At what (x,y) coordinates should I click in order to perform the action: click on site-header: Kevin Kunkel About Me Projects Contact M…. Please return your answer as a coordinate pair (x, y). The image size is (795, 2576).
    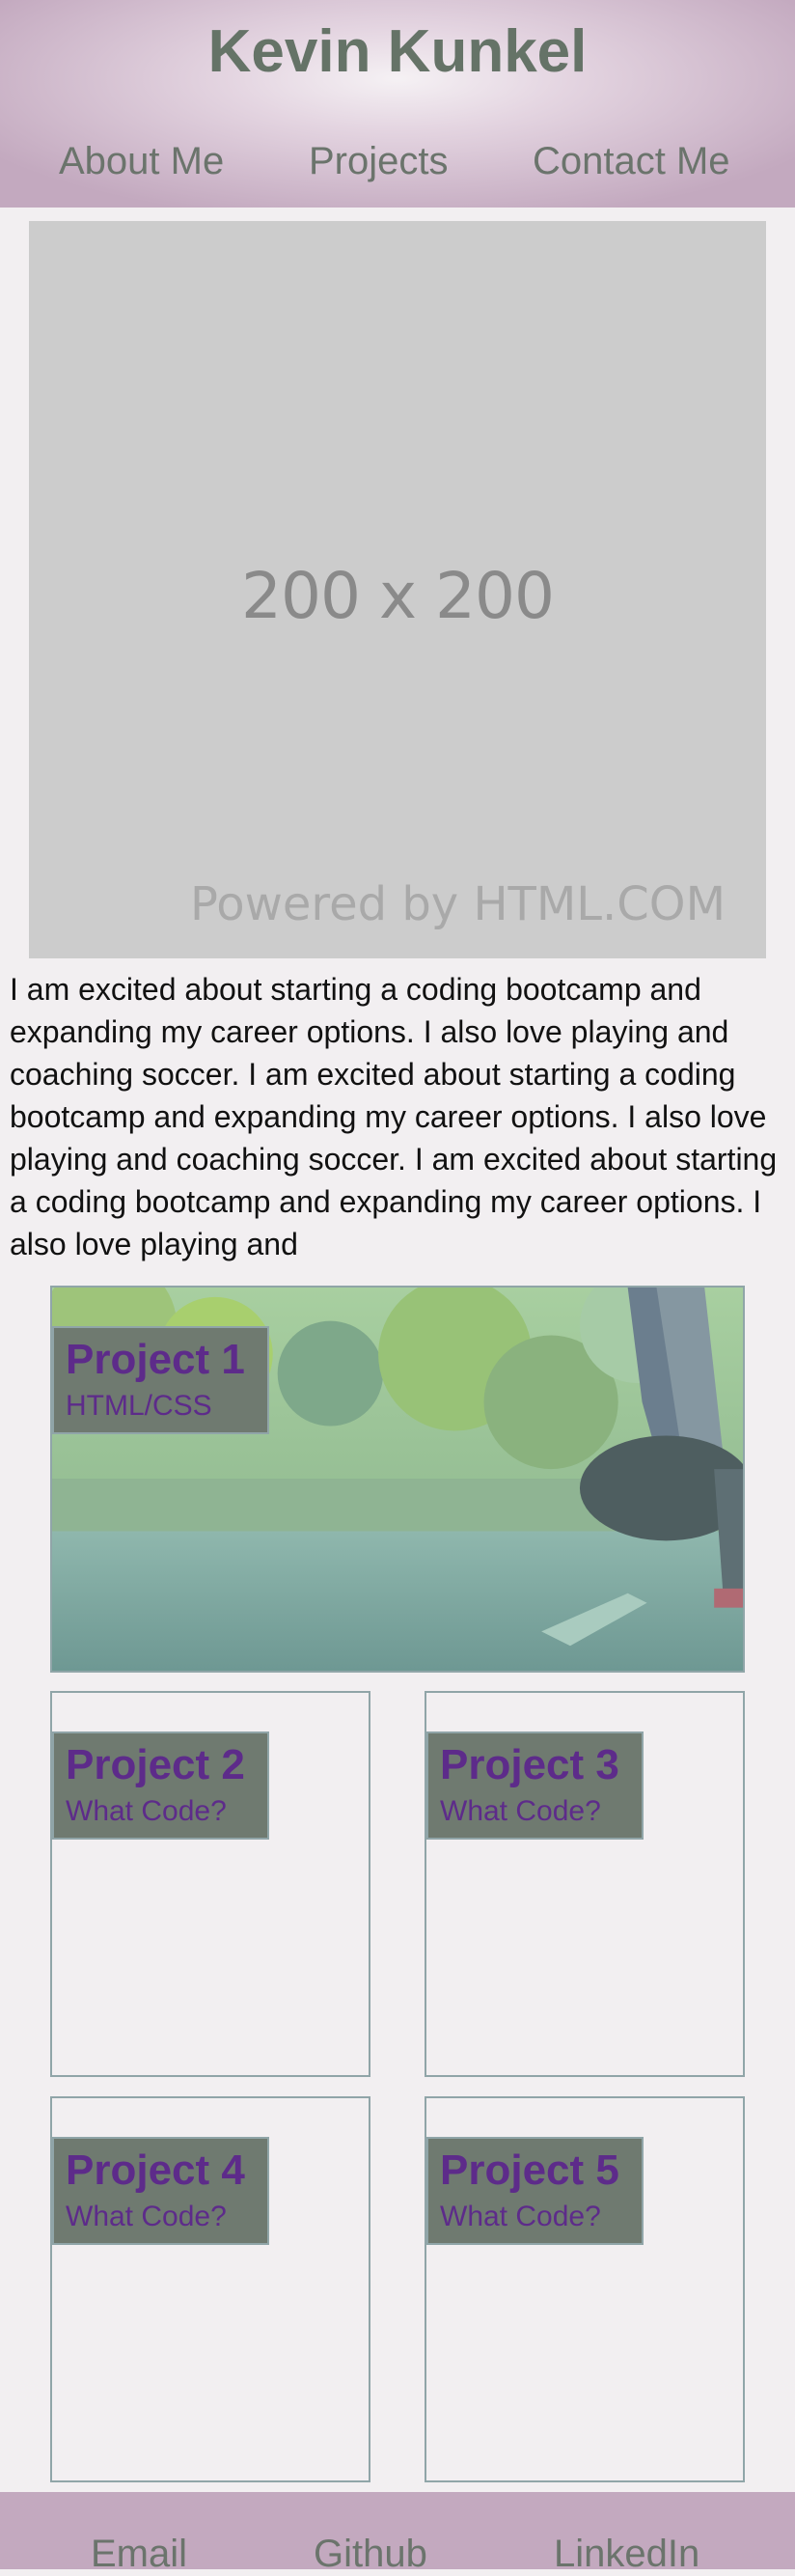
    Looking at the image, I should click on (397, 104).